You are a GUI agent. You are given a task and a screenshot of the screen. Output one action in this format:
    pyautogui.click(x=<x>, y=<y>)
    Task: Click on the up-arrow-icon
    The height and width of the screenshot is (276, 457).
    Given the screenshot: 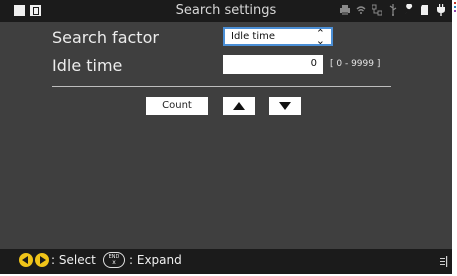 What is the action you would take?
    pyautogui.click(x=239, y=106)
    